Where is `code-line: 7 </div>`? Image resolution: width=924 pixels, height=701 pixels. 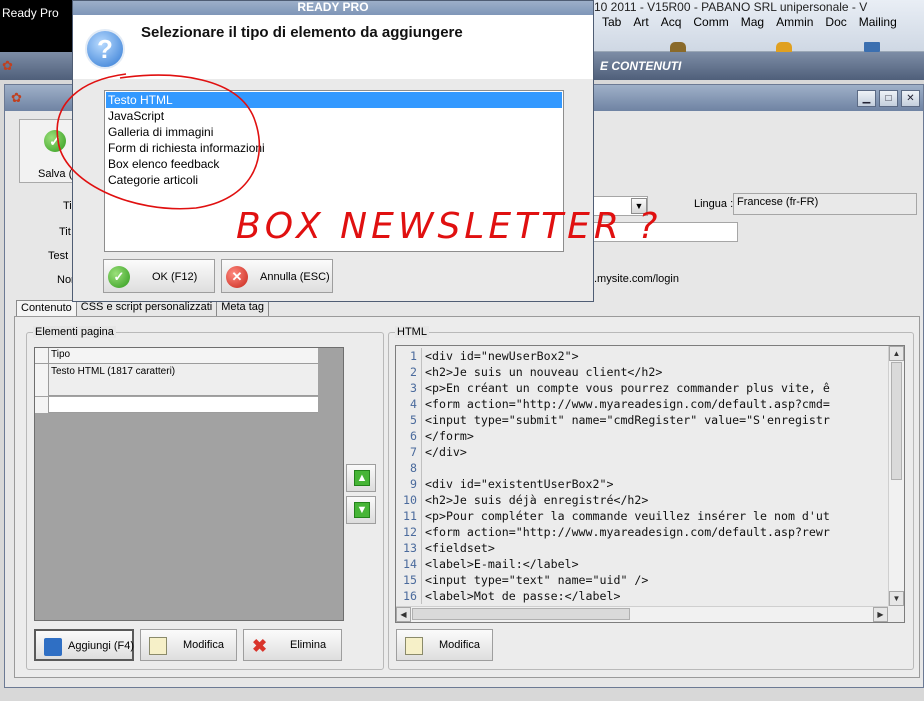 code-line: 7 </div> is located at coordinates (431, 452).